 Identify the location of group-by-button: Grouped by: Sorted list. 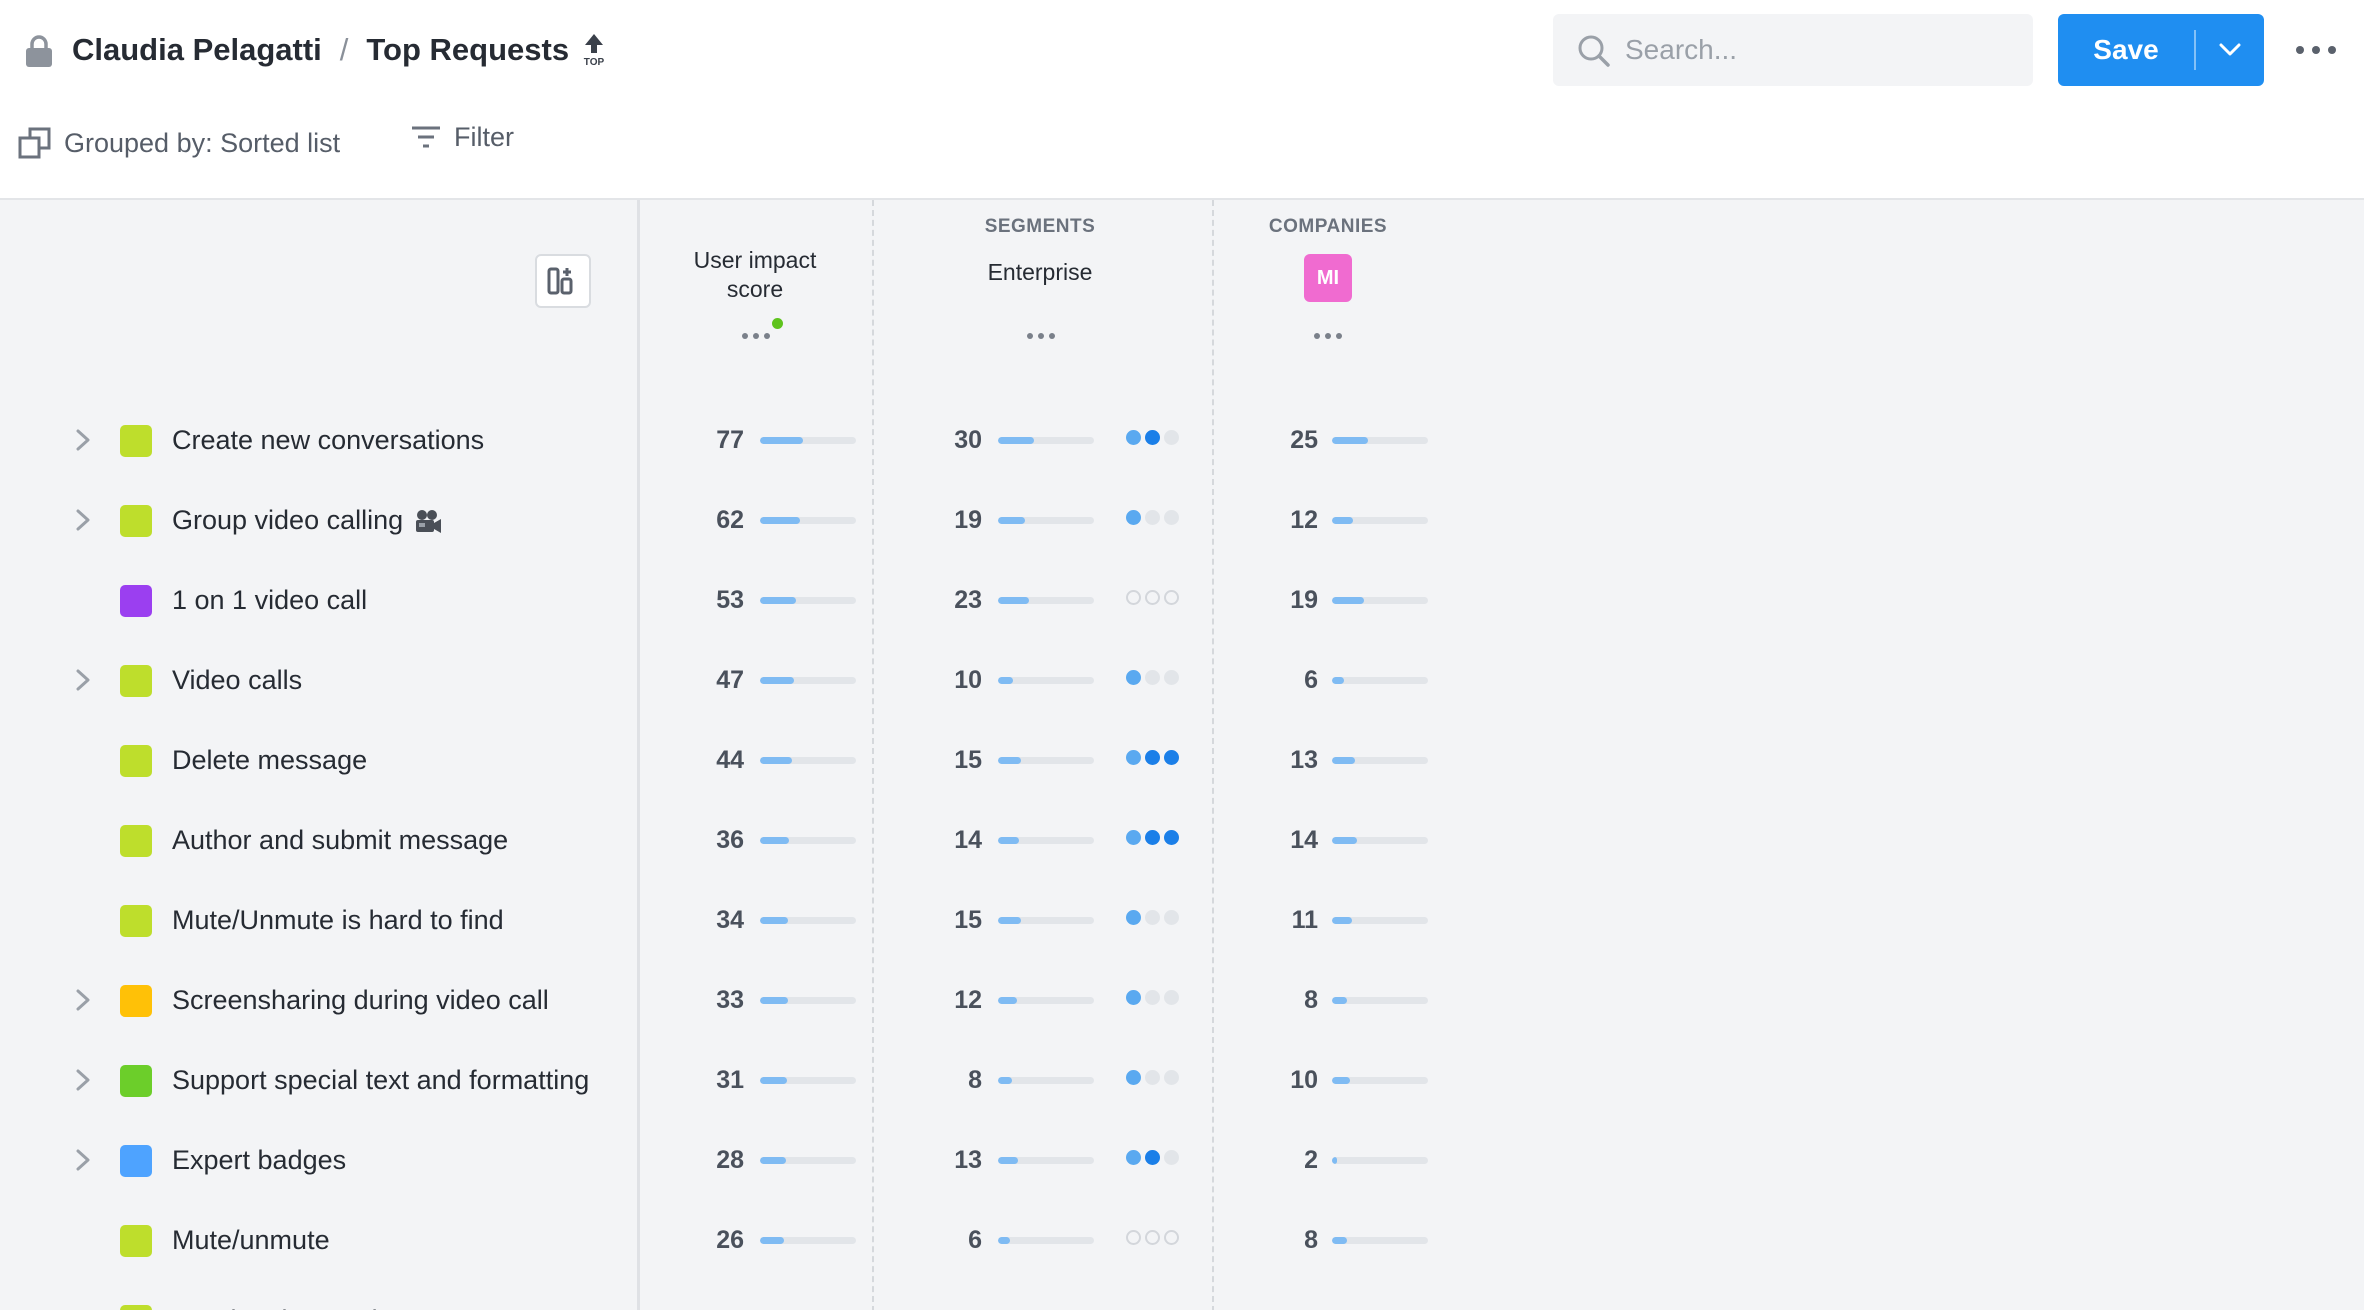
(179, 143).